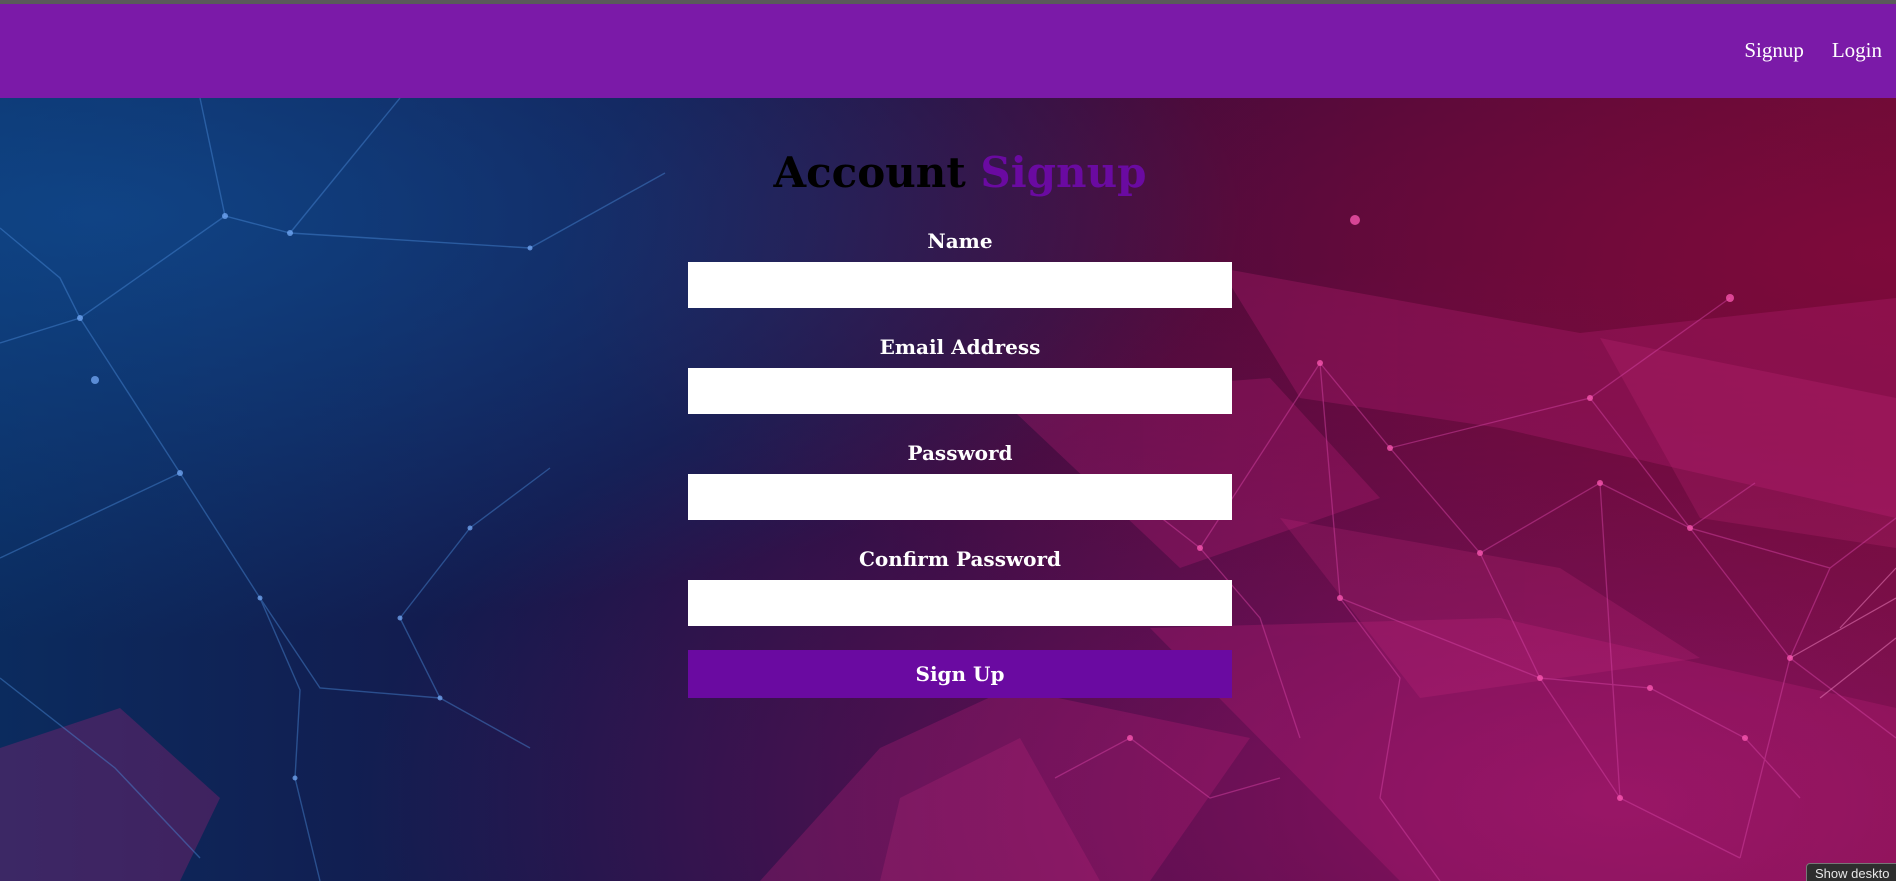  I want to click on name-label: Name, so click(960, 241).